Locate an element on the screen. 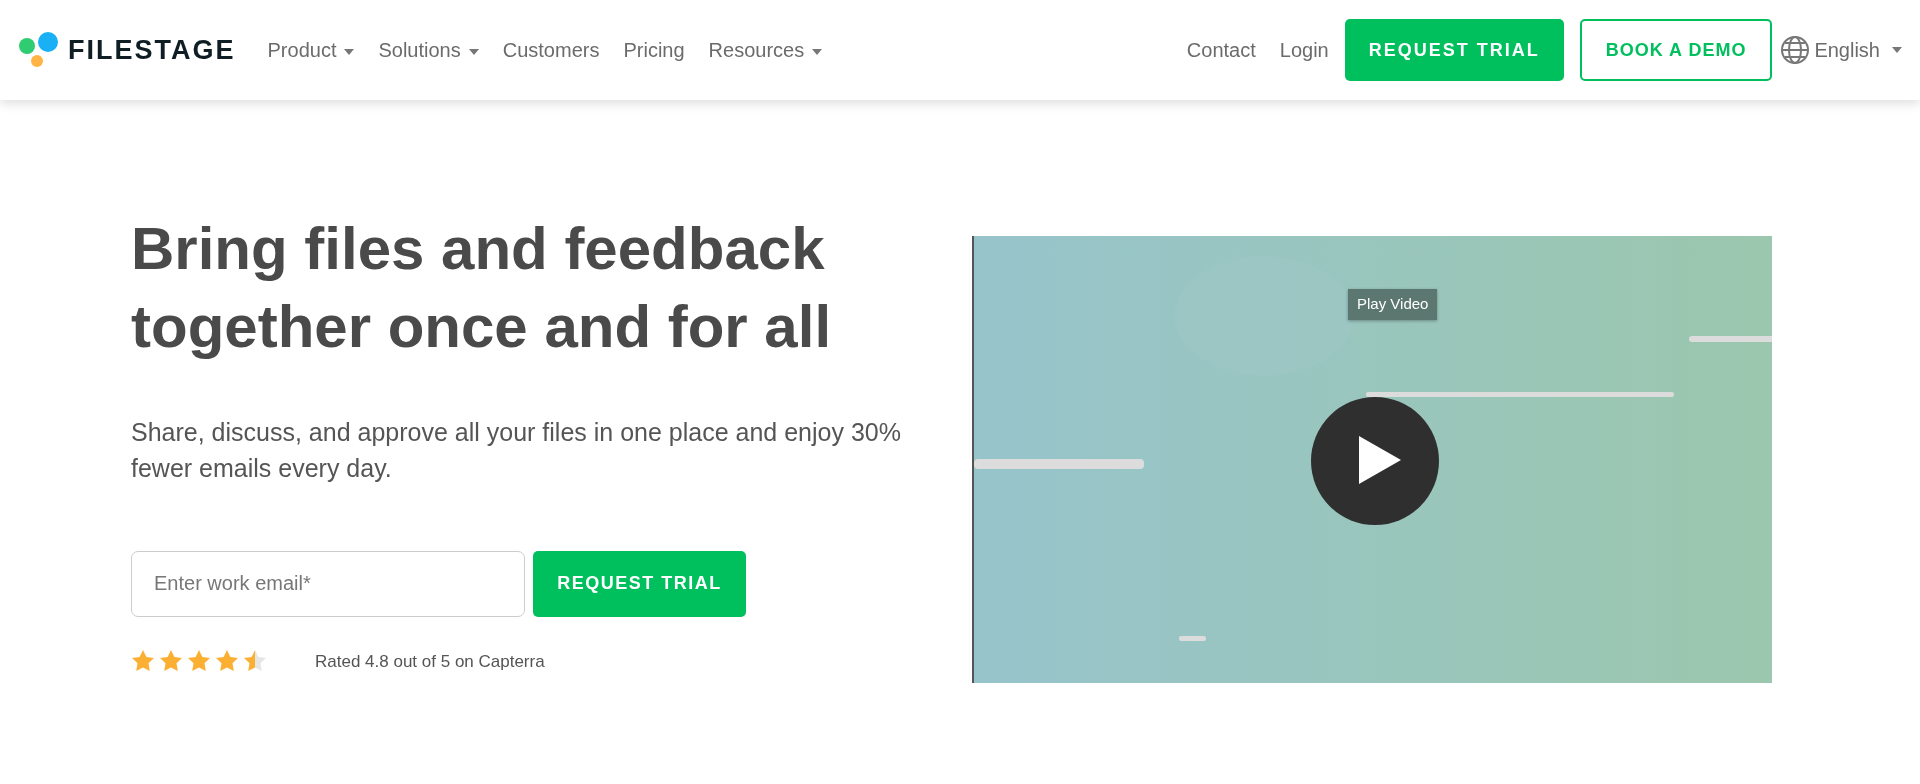 The height and width of the screenshot is (784, 1920). nav-link: Pricing is located at coordinates (654, 50).